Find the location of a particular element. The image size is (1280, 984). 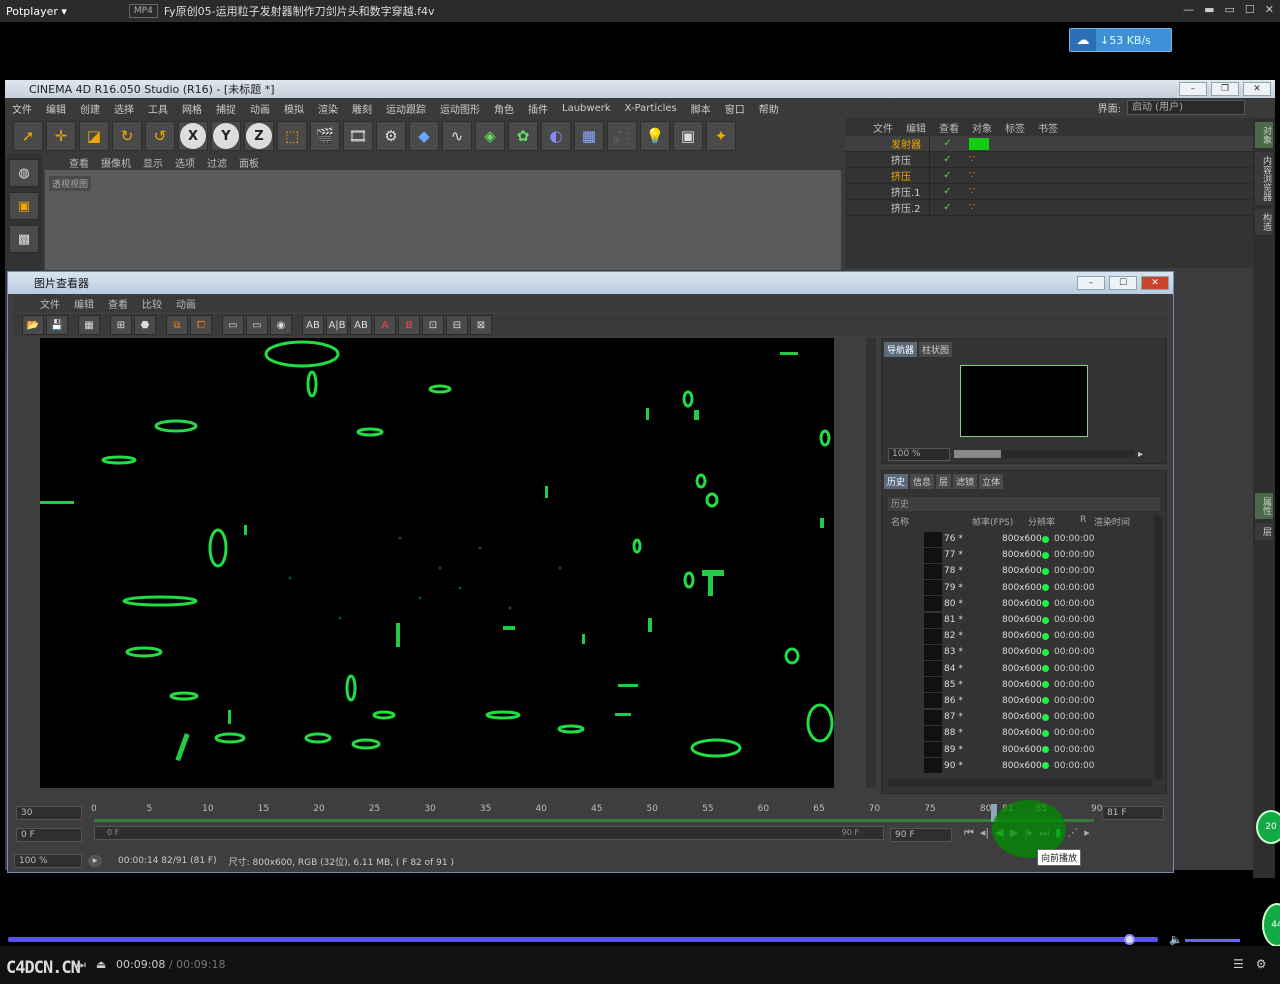

object-name: 挤压.1 is located at coordinates (887, 191).